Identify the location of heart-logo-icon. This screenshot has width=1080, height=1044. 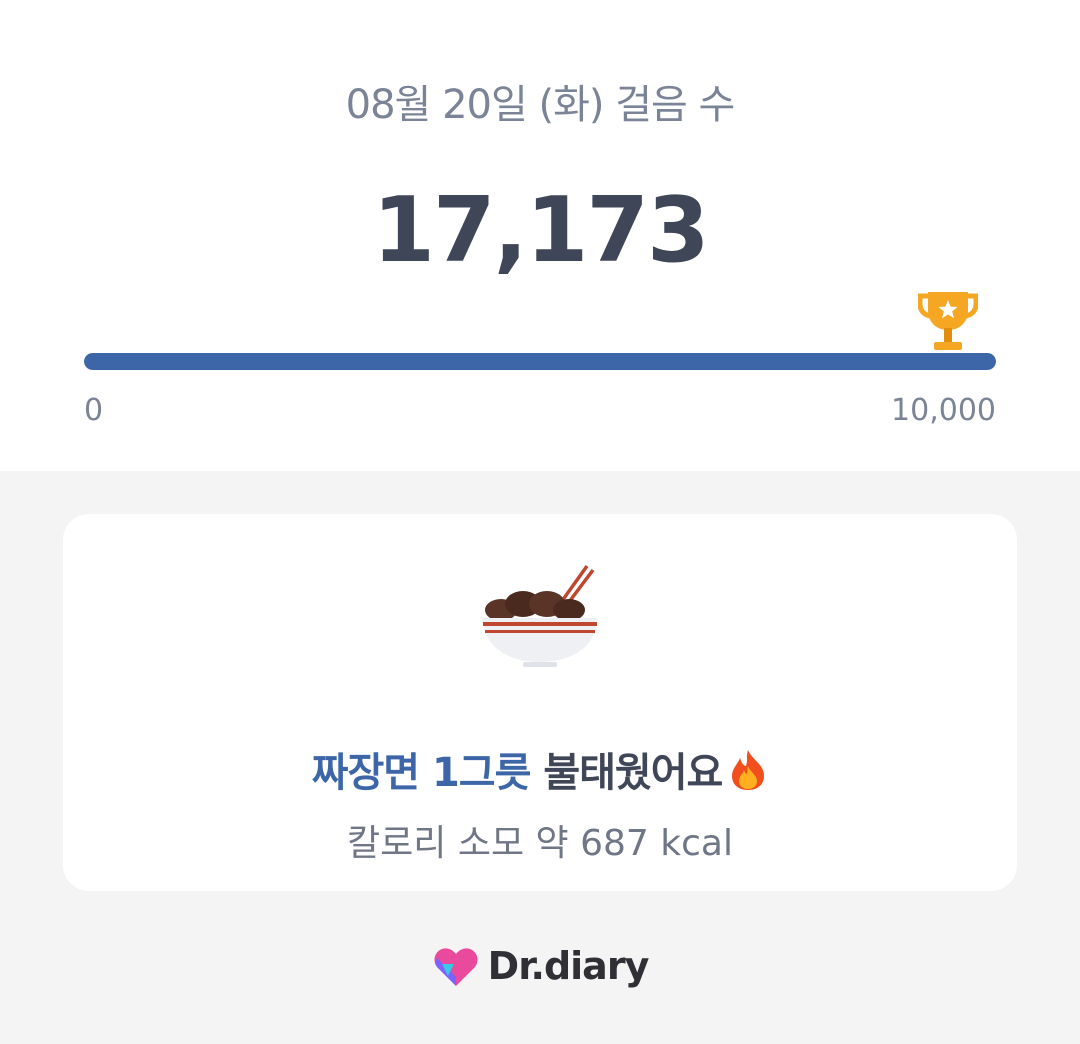
(456, 967).